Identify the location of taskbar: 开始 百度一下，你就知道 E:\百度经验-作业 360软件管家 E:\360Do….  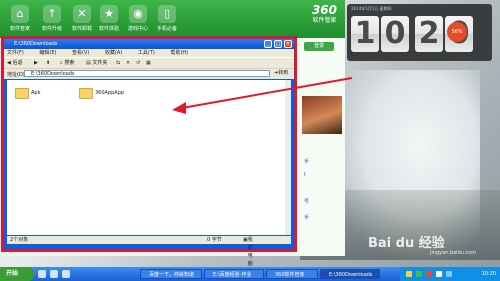
(250, 274).